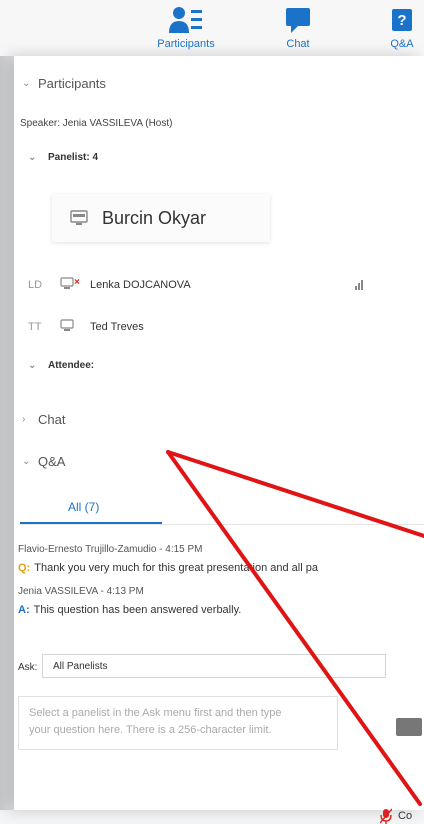 The width and height of the screenshot is (424, 824). I want to click on speaker-line: Speaker: Jenia VASSILEVA (Host), so click(96, 123).